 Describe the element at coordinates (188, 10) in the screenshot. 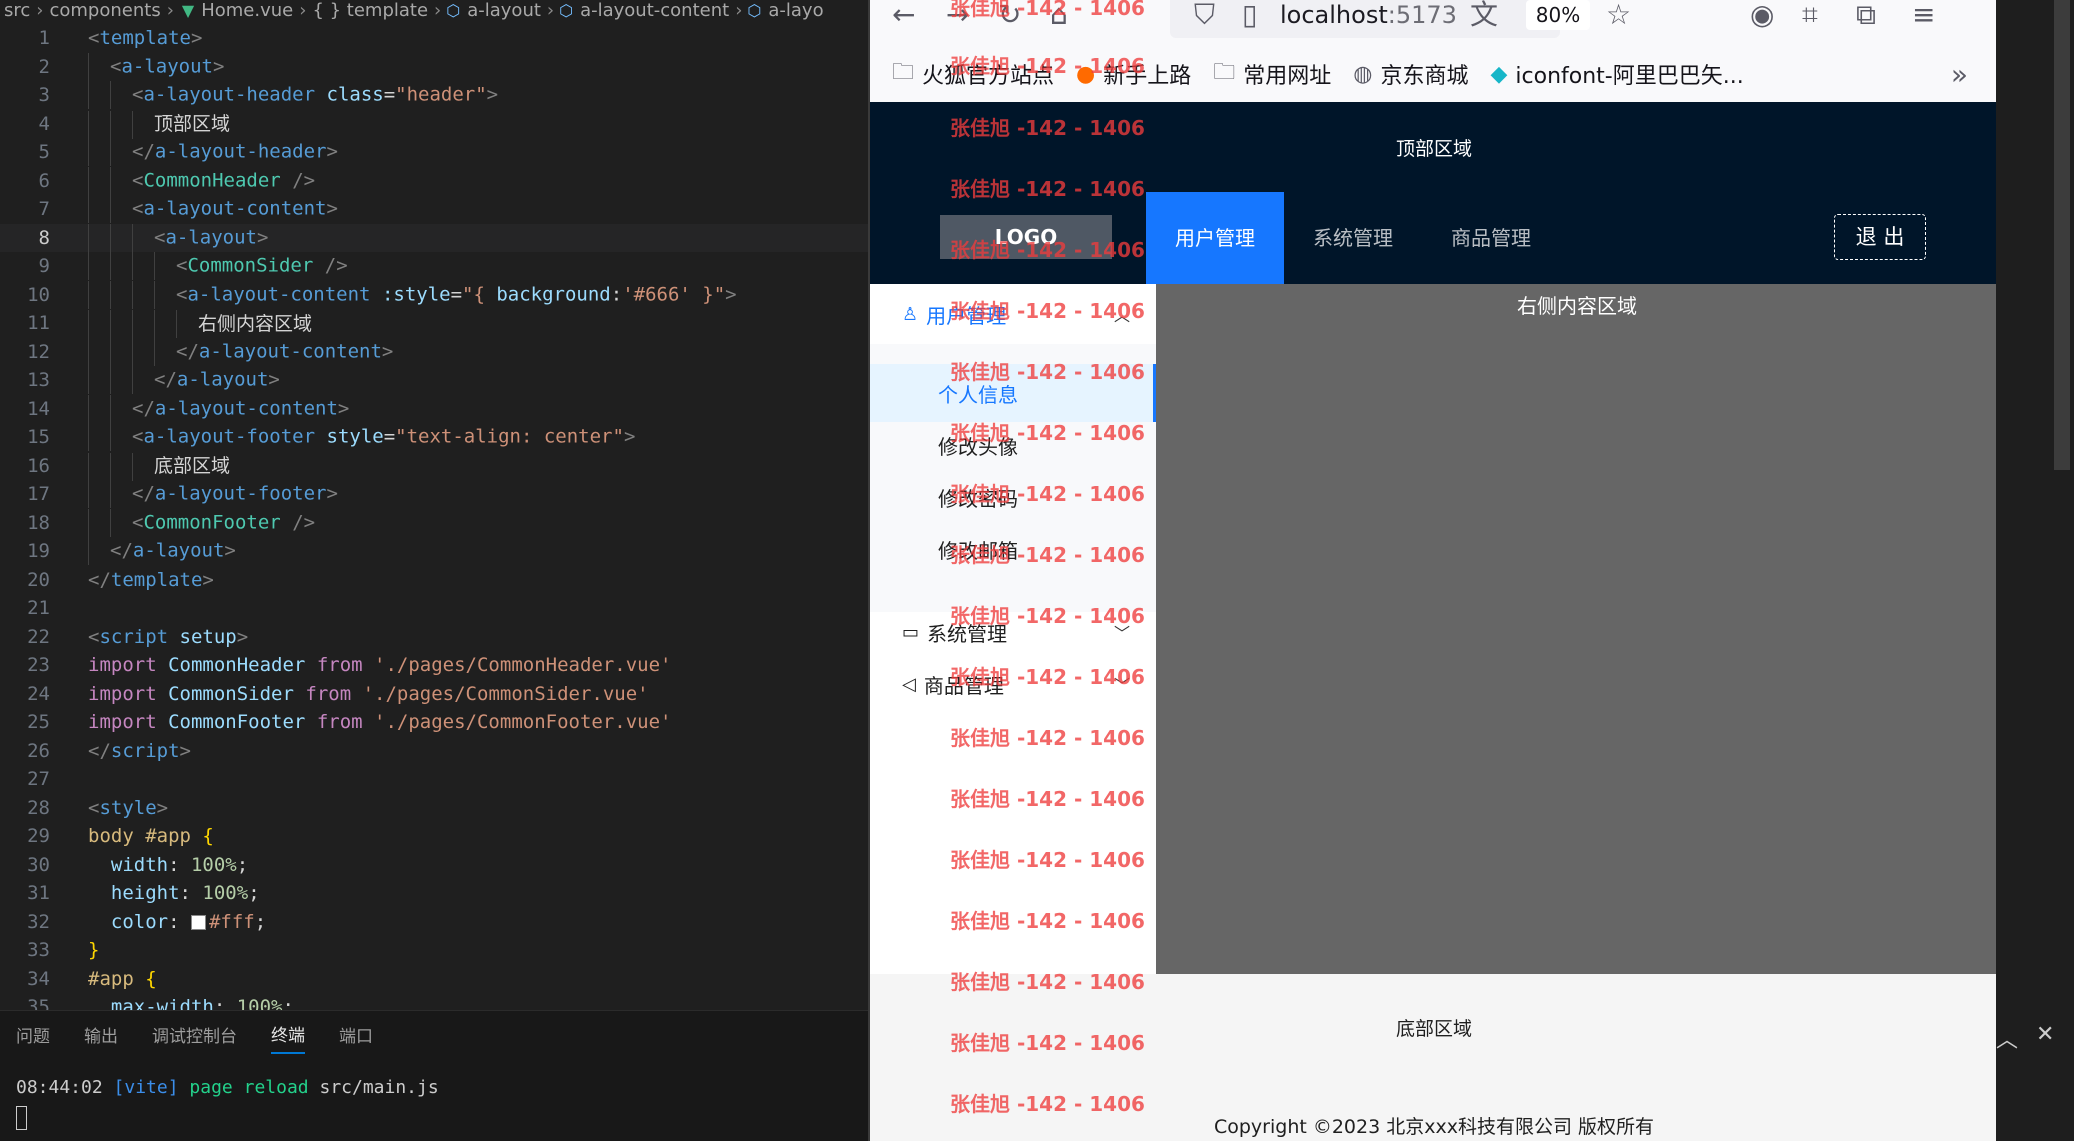

I see `vue-file-icon: ▼` at that location.